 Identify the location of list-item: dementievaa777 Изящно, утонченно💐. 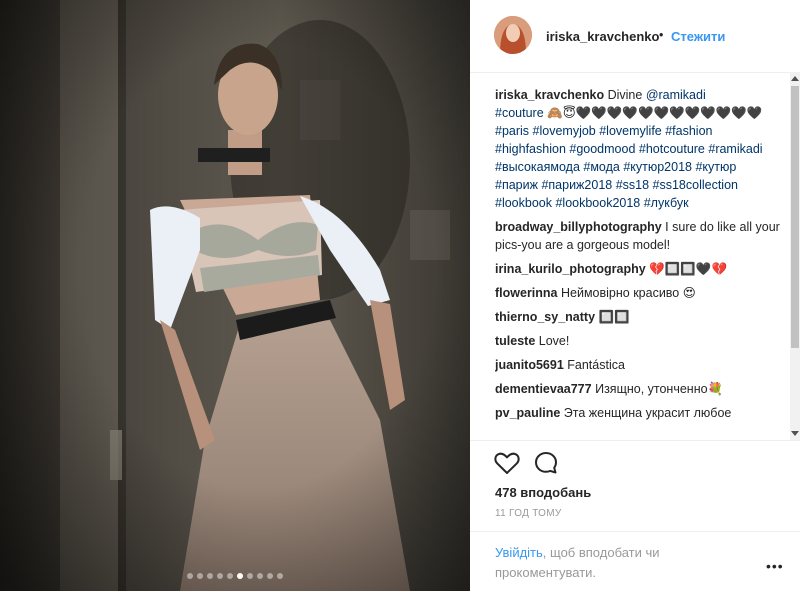
(637, 389).